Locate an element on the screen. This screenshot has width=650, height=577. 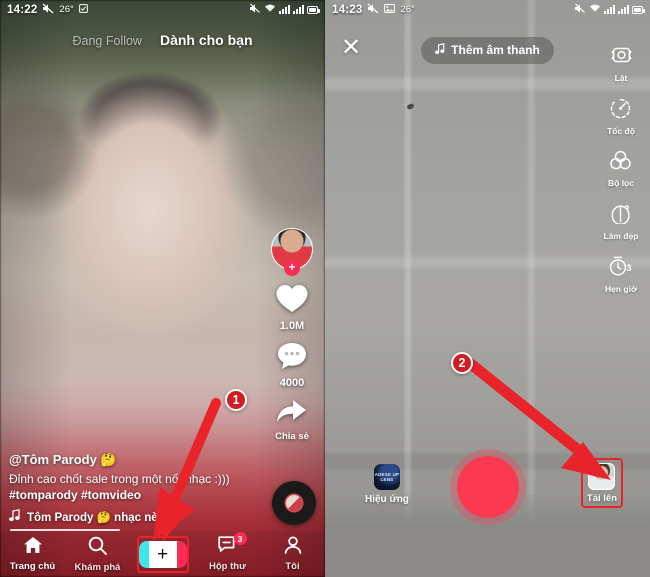
nav-item-profile: Tôi is located at coordinates (293, 554).